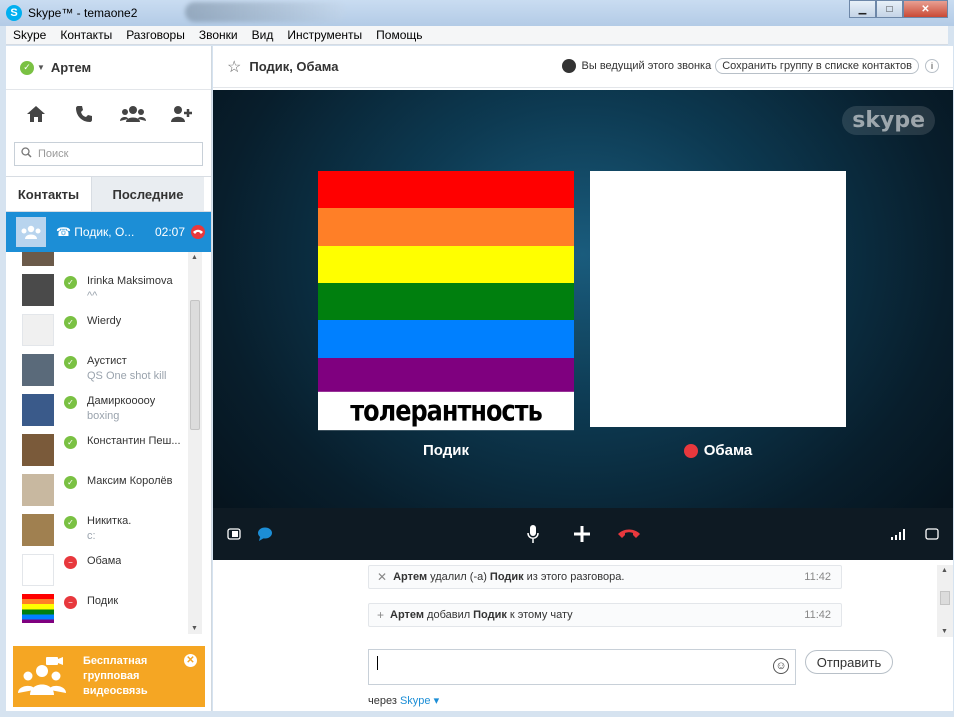  What do you see at coordinates (862, 9) in the screenshot?
I see `minimize-button: ▁` at bounding box center [862, 9].